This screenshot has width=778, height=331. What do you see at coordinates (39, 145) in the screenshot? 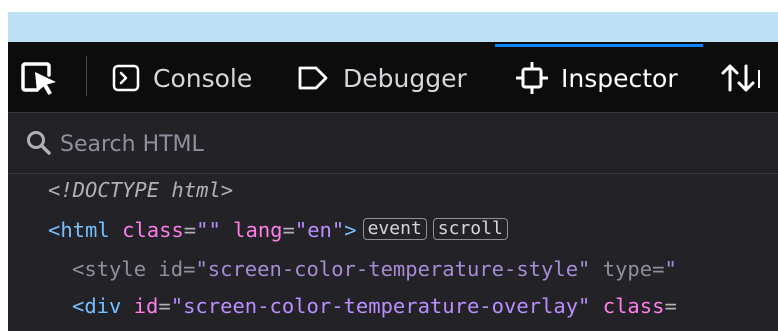
I see `search-icon` at bounding box center [39, 145].